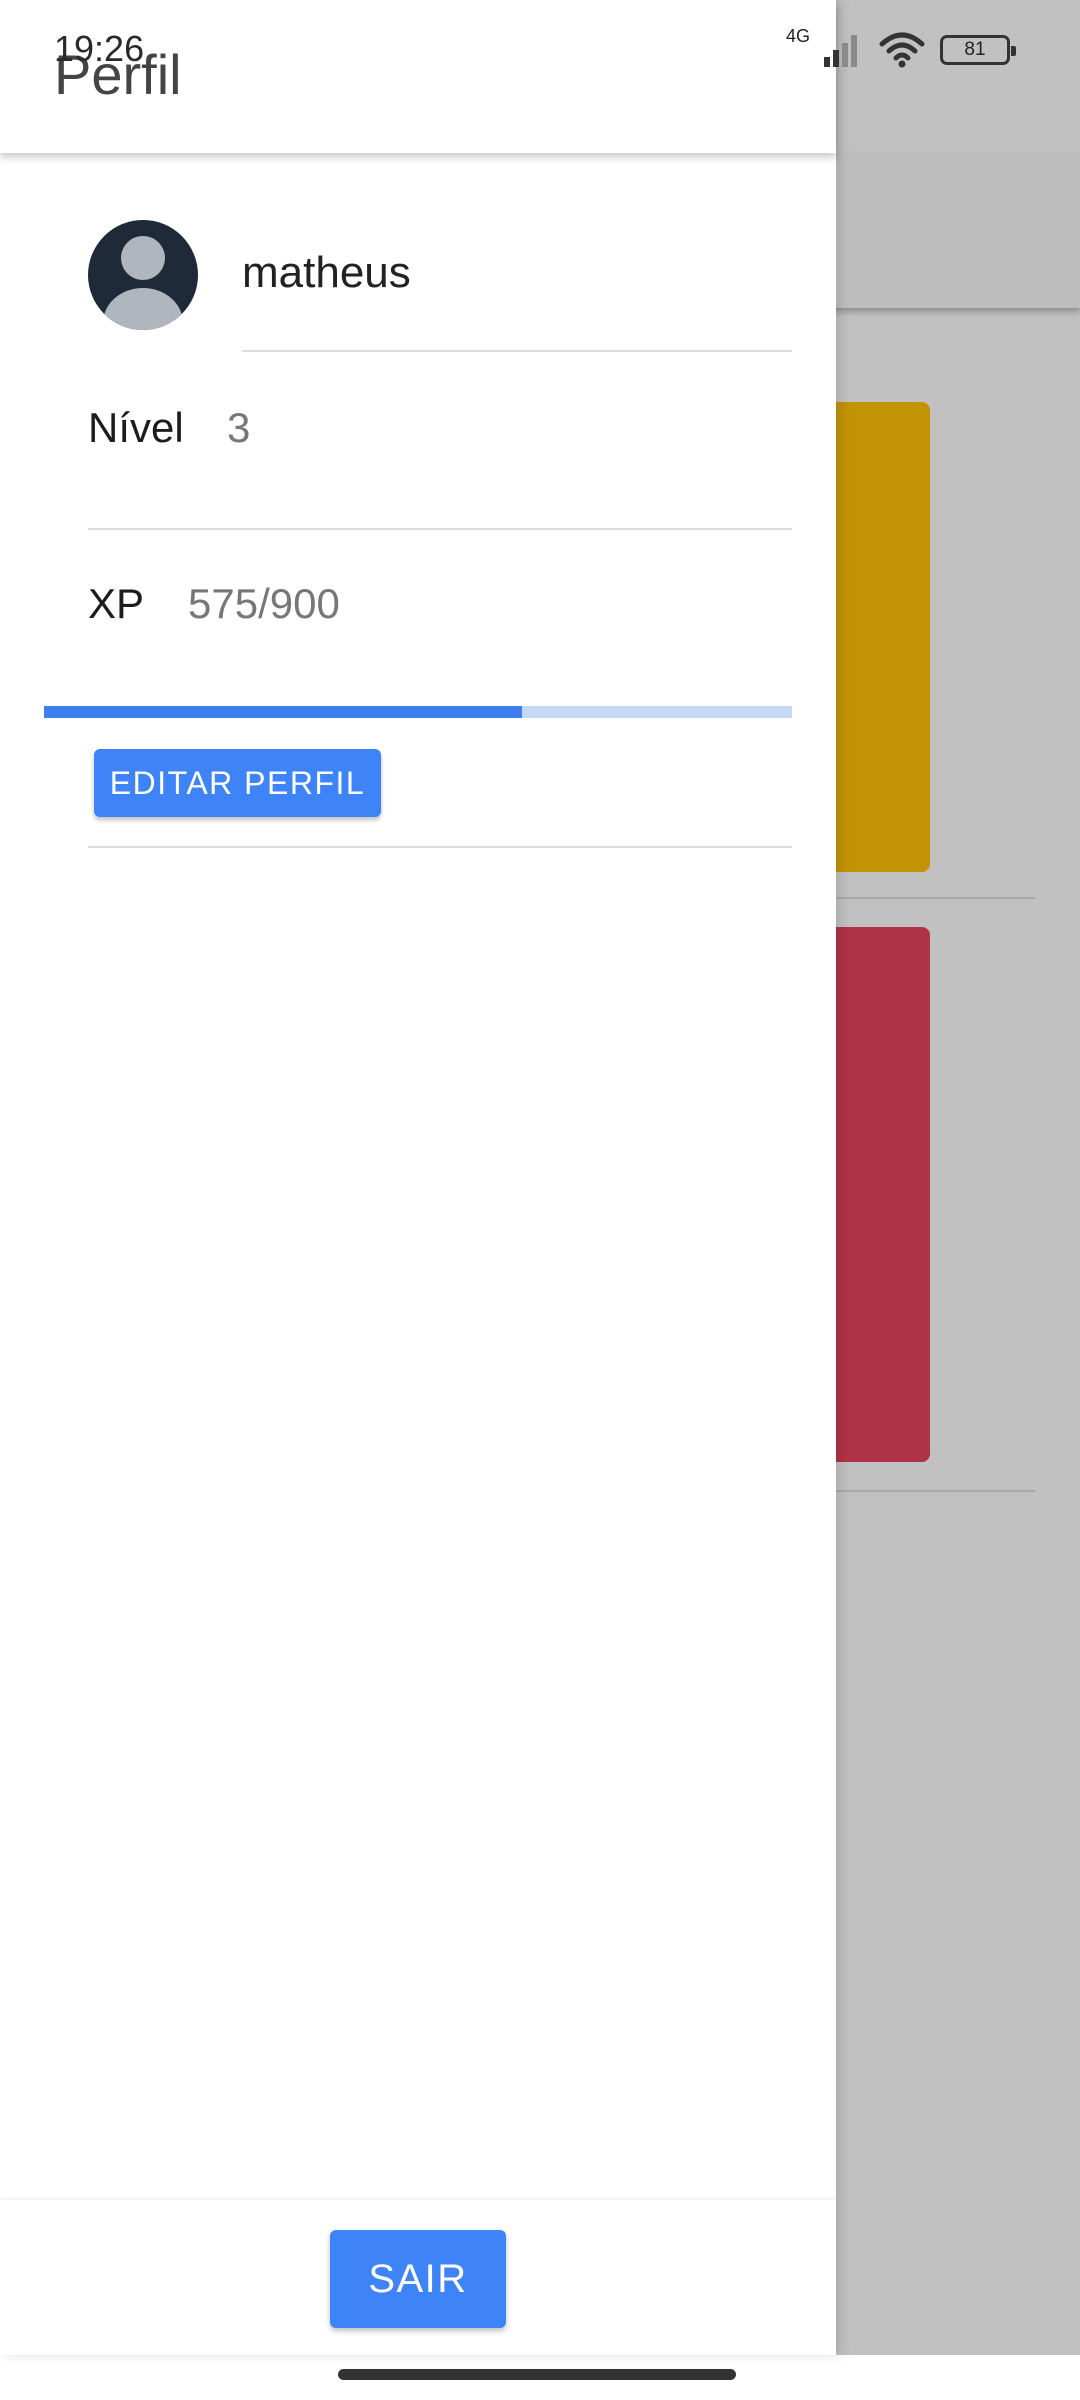 Image resolution: width=1080 pixels, height=2400 pixels. Describe the element at coordinates (283, 712) in the screenshot. I see `xp-progress-fill` at that location.